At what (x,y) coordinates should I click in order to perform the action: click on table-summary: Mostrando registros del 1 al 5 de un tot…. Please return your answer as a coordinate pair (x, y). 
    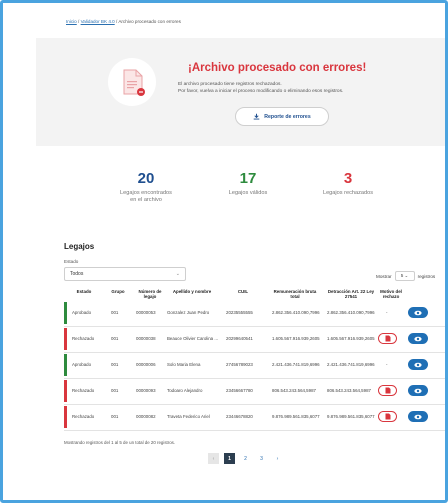
    Looking at the image, I should click on (120, 442).